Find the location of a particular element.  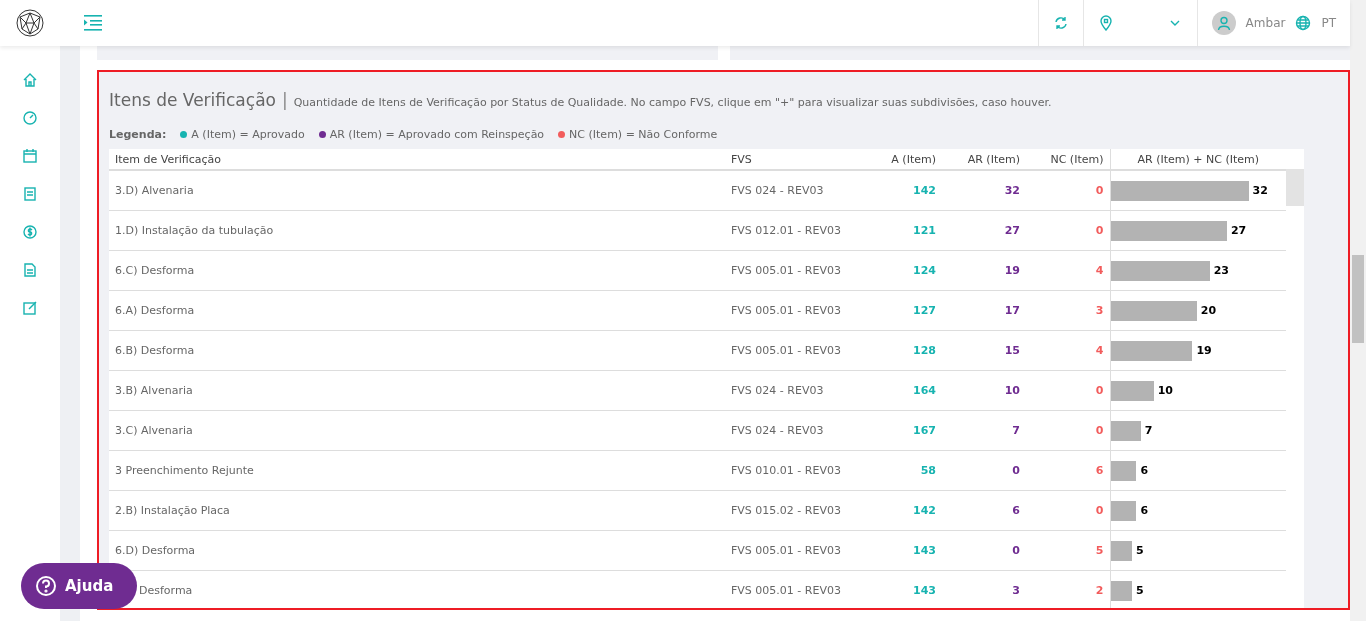

table-cell: 164 is located at coordinates (903, 390).